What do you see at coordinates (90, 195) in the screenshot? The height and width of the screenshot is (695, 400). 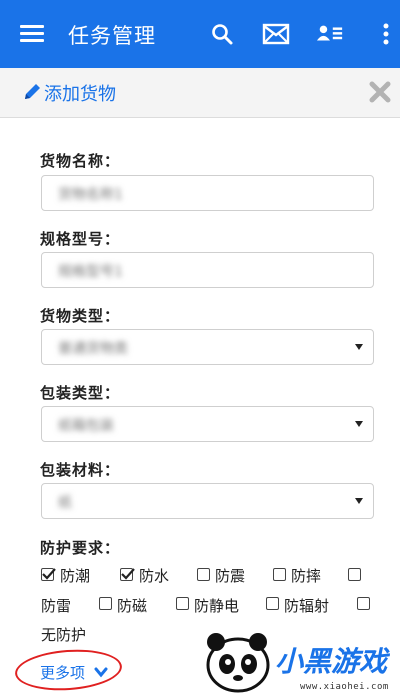 I see `cargo-name-value: 货物名称1` at bounding box center [90, 195].